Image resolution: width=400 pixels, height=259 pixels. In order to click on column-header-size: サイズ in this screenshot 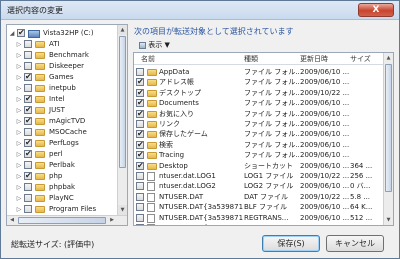, I will do `click(360, 59)`.